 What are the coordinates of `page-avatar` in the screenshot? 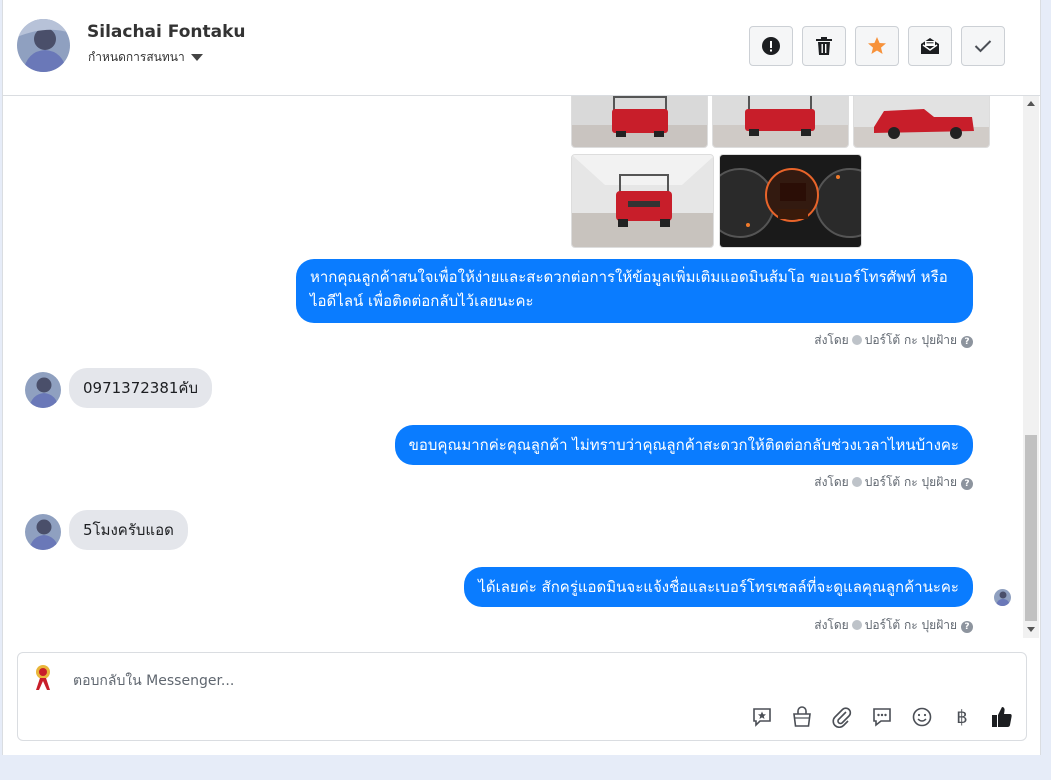 It's located at (43, 677).